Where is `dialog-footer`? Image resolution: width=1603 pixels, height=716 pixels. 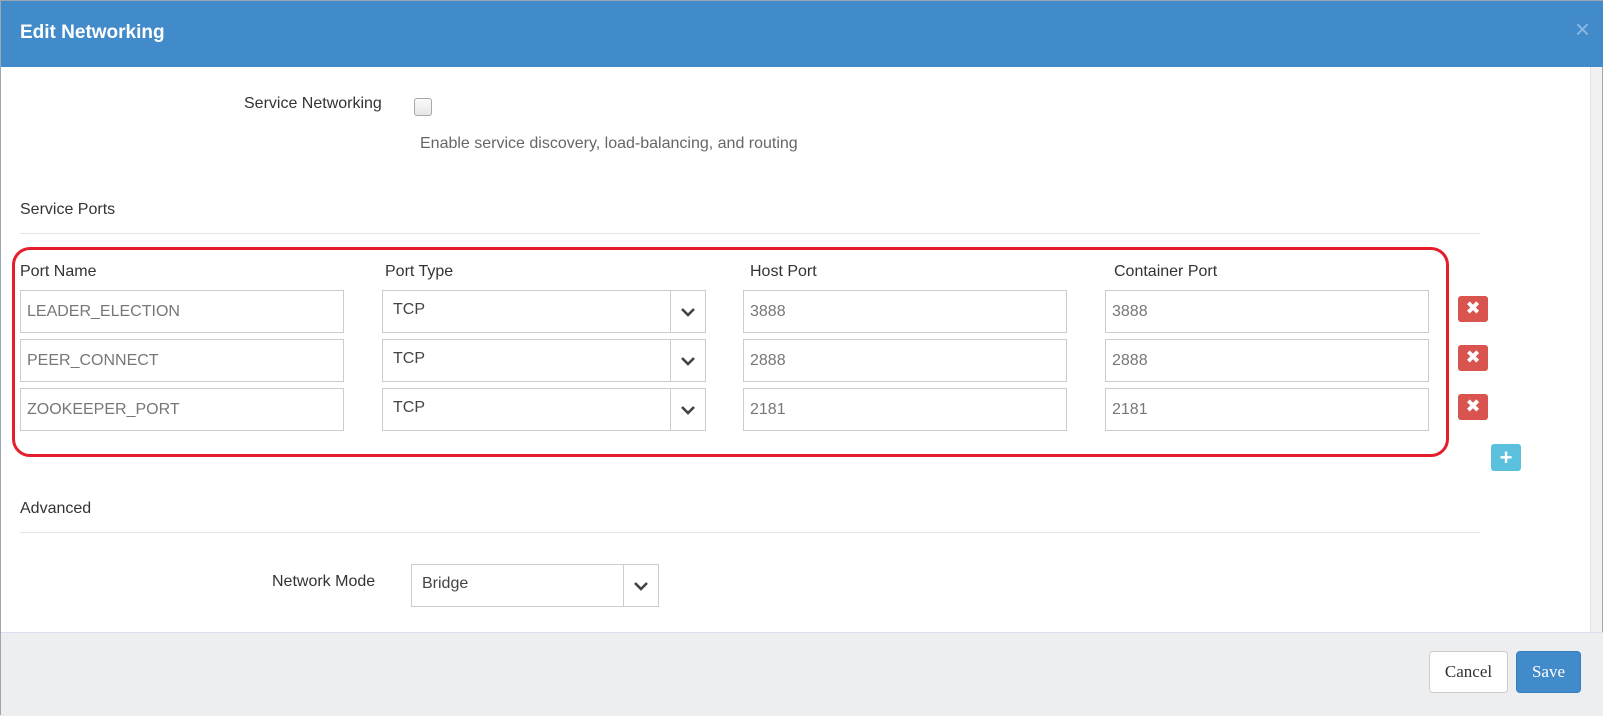 dialog-footer is located at coordinates (802, 674).